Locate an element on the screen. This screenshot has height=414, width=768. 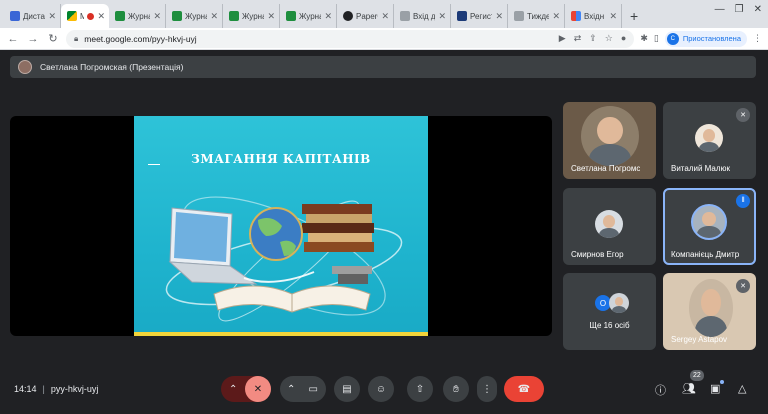
end-call-icon: ☎ is located at coordinates (524, 389).